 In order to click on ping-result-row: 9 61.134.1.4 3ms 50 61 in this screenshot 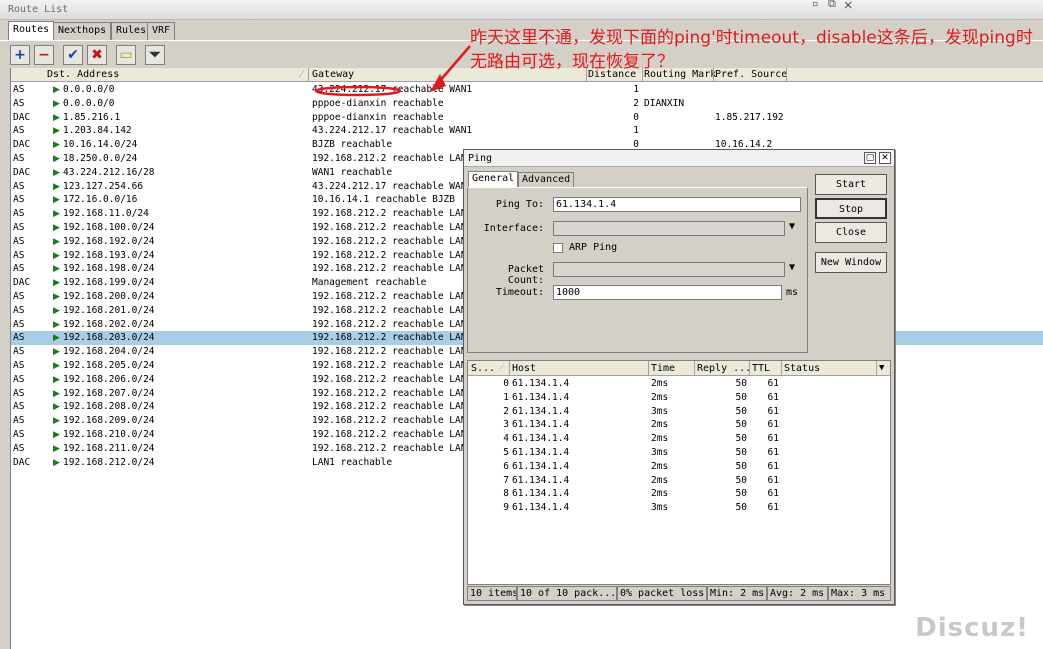, I will do `click(679, 508)`.